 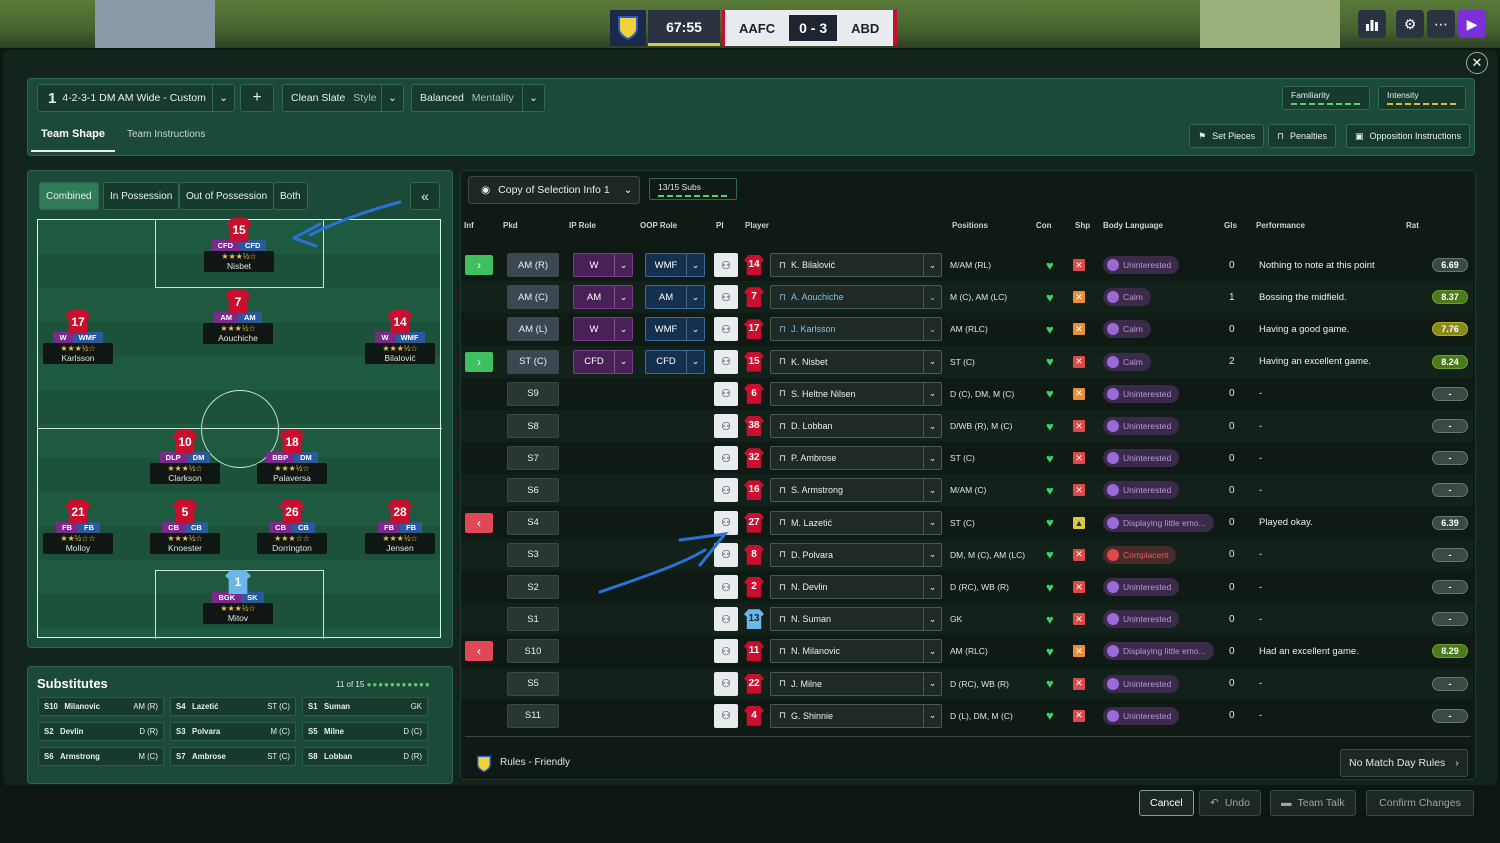 What do you see at coordinates (675, 361) in the screenshot?
I see `oop-role-select: CFD ⌄` at bounding box center [675, 361].